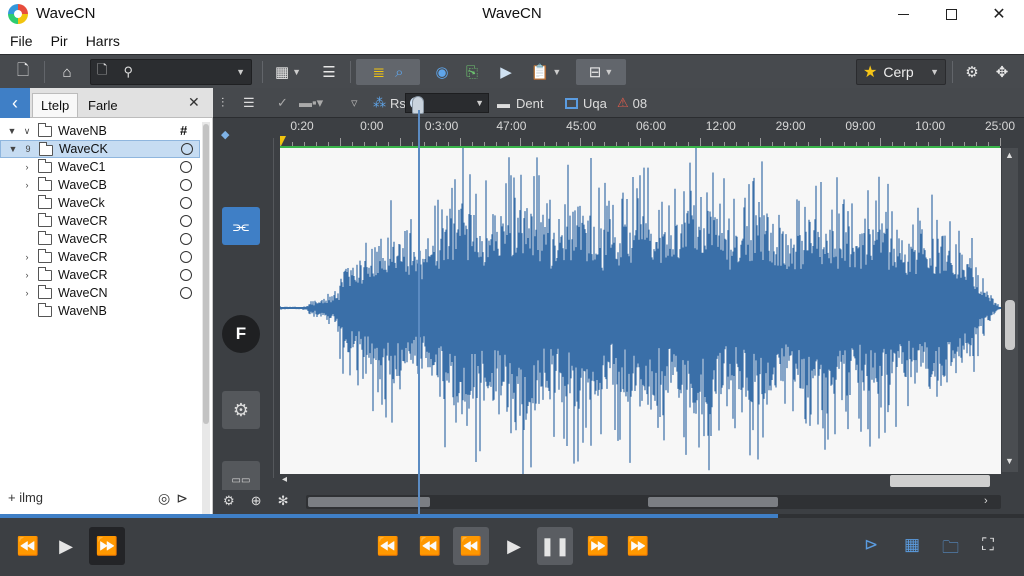 The width and height of the screenshot is (1024, 576). I want to click on ruler-tick-label: 0:3:00, so click(441, 126).